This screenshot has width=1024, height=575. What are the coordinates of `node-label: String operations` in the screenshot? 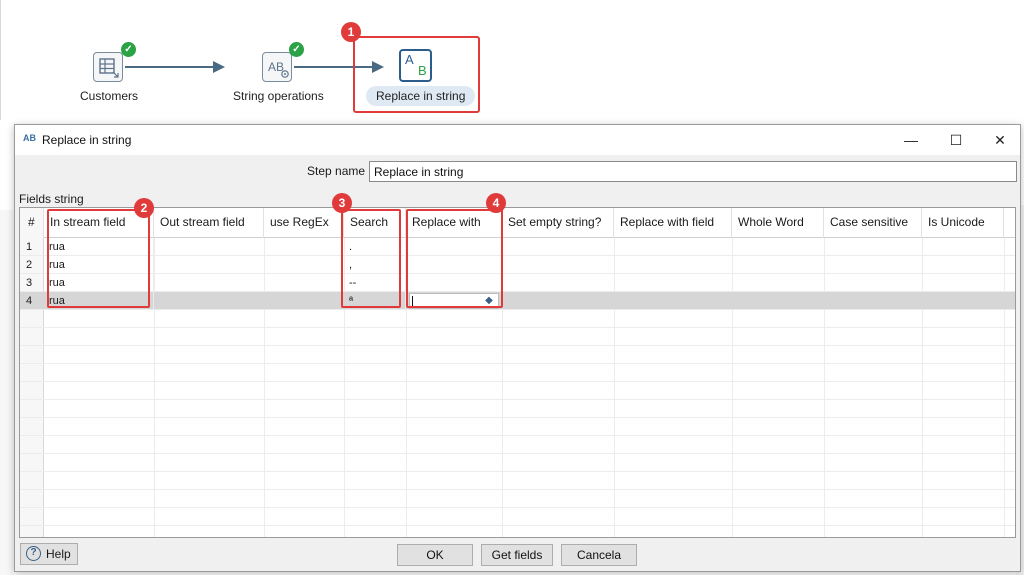 It's located at (278, 96).